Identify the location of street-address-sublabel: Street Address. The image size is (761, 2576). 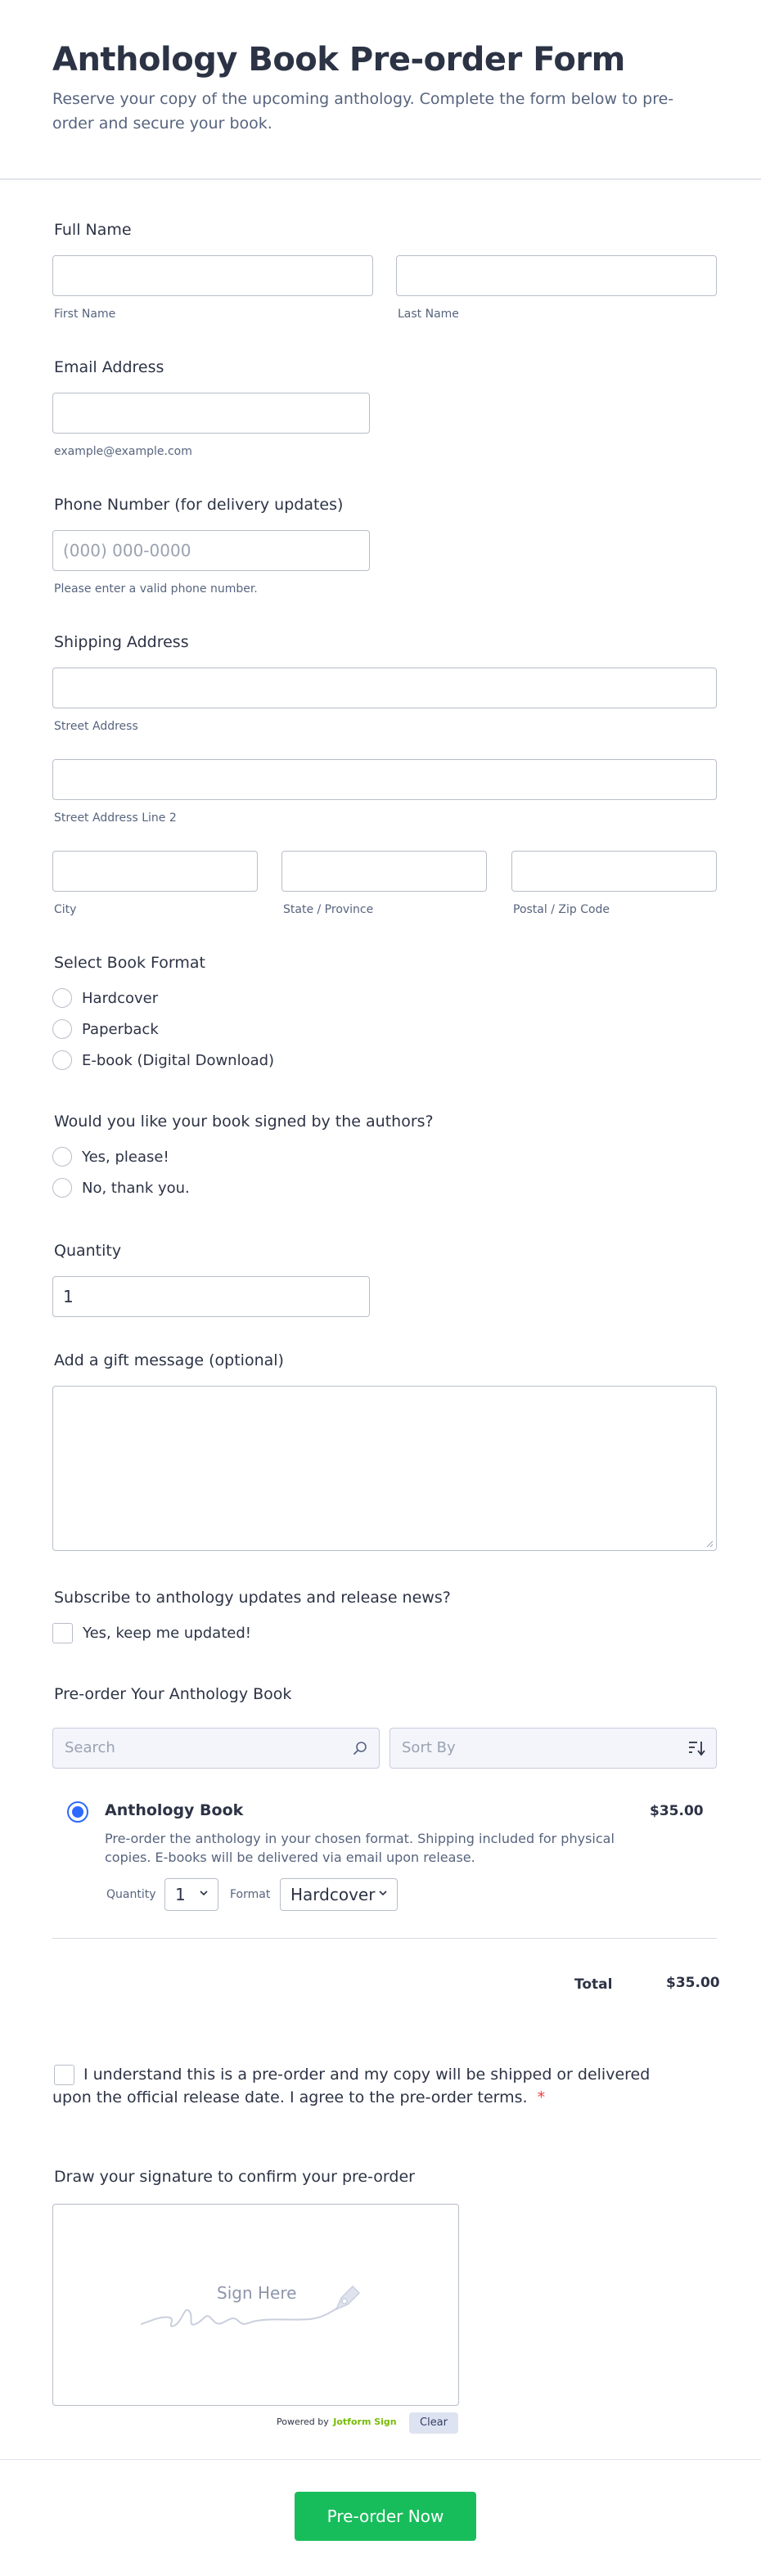
(96, 726).